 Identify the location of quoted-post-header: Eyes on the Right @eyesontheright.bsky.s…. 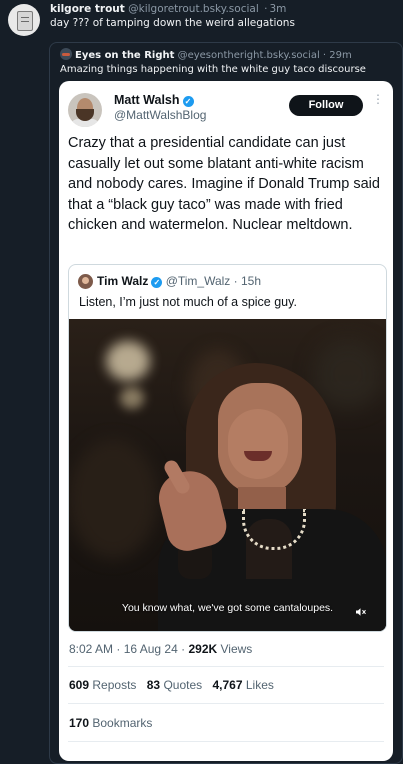
(206, 54).